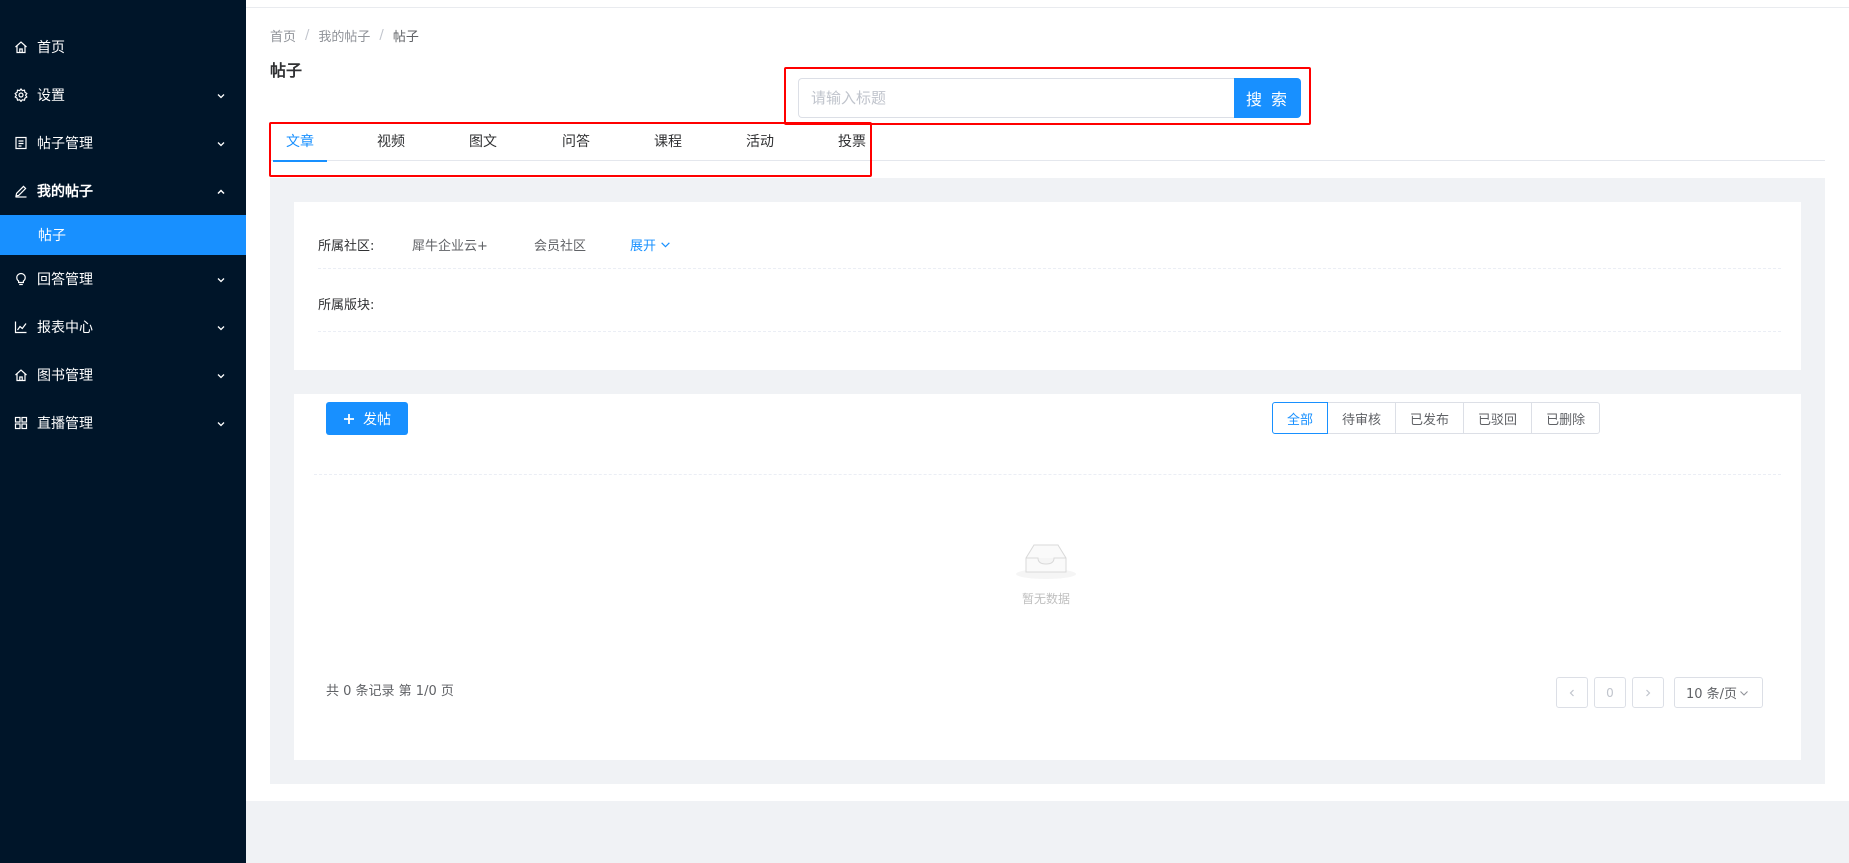 The height and width of the screenshot is (863, 1849). Describe the element at coordinates (21, 191) in the screenshot. I see `edit-icon` at that location.